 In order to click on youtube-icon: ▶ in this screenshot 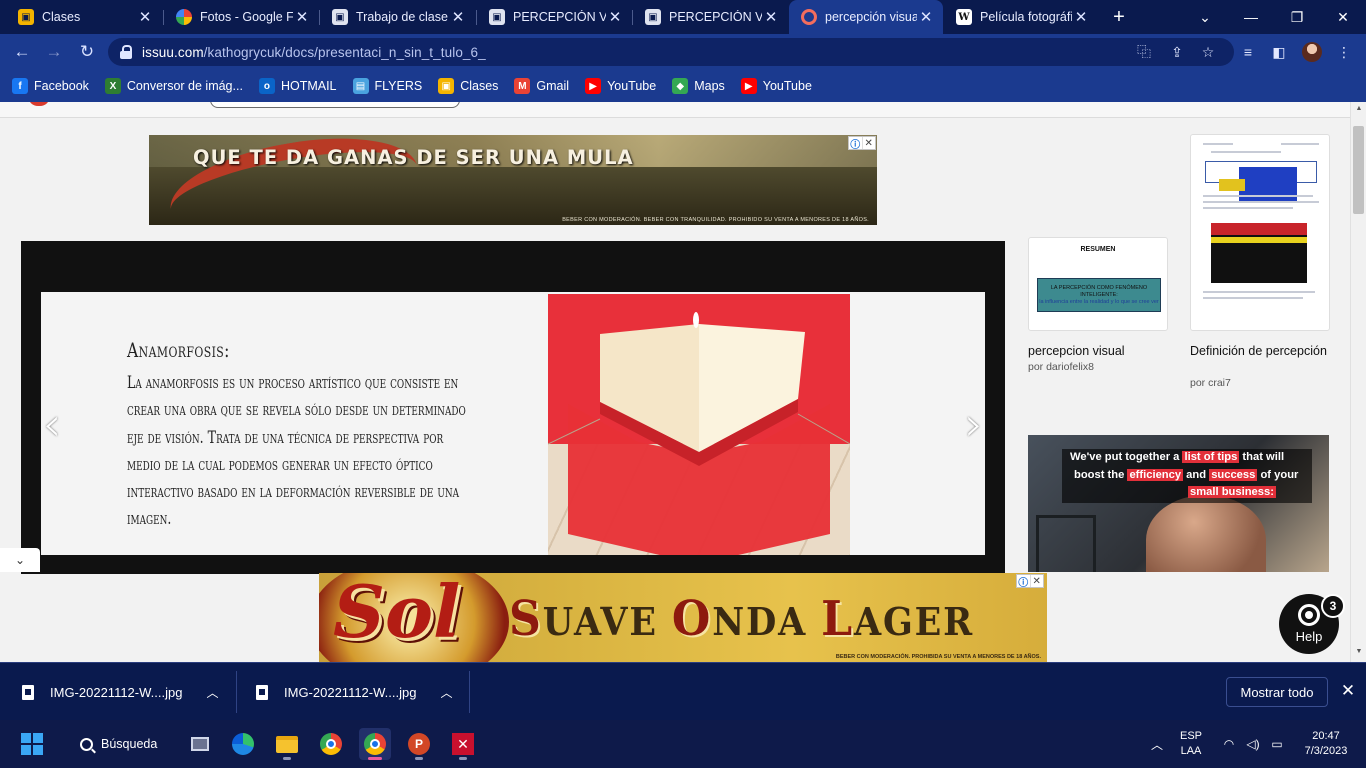, I will do `click(593, 86)`.